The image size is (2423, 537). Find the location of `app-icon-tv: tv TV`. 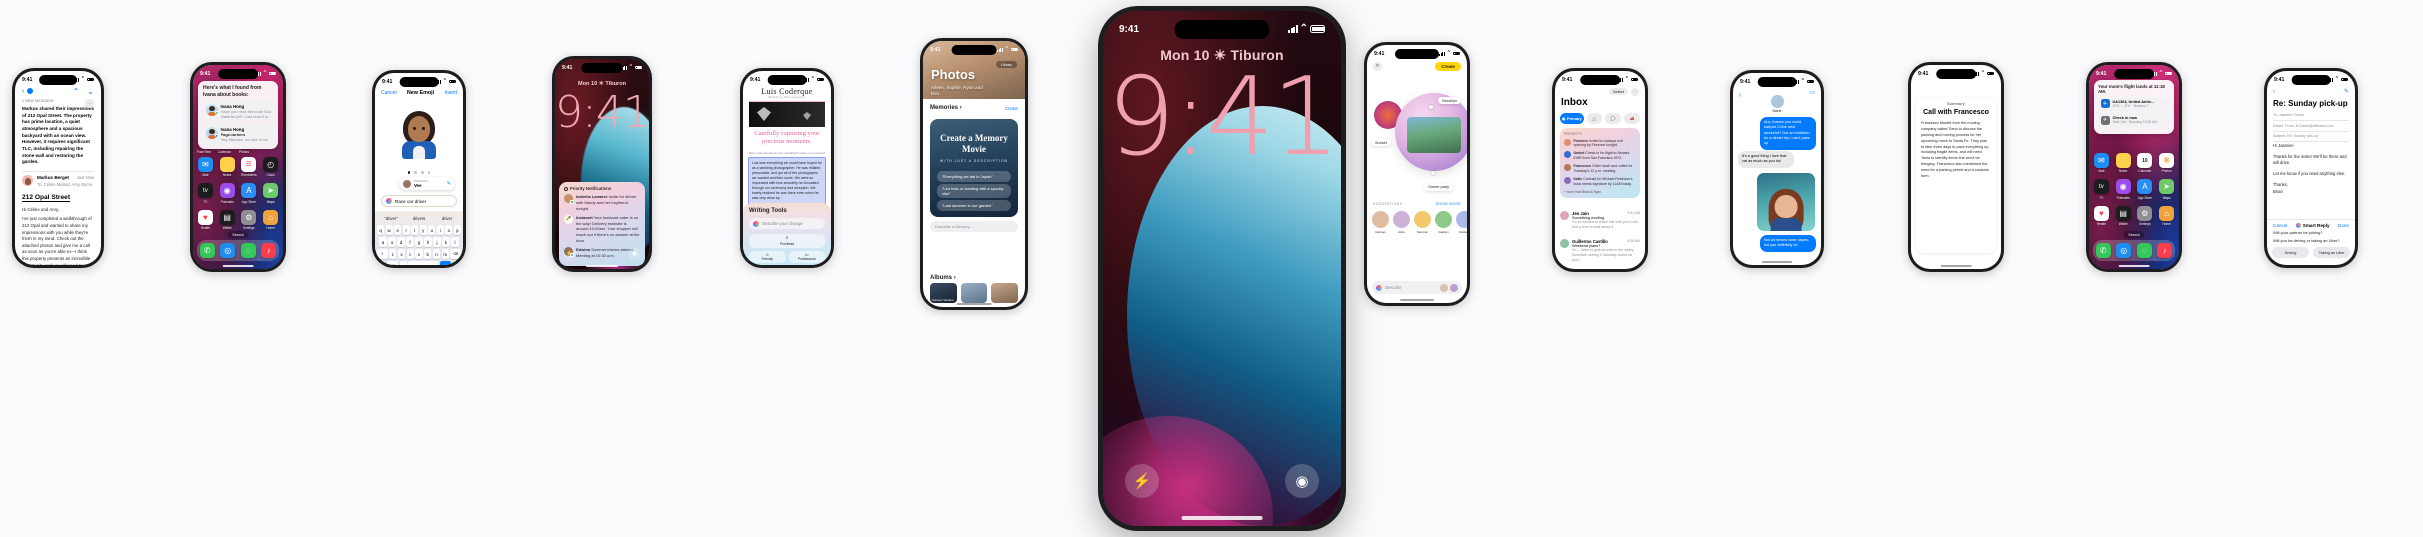

app-icon-tv: tv TV is located at coordinates (205, 193).